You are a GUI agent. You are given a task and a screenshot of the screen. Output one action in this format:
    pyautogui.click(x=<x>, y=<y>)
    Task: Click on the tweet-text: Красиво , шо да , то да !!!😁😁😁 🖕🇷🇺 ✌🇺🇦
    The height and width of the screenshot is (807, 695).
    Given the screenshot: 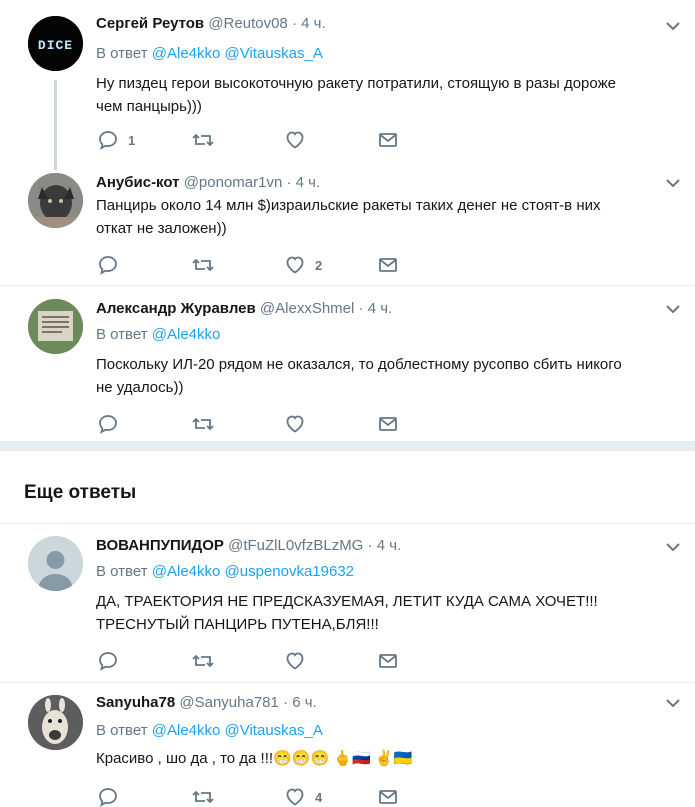 What is the action you would take?
    pyautogui.click(x=385, y=758)
    